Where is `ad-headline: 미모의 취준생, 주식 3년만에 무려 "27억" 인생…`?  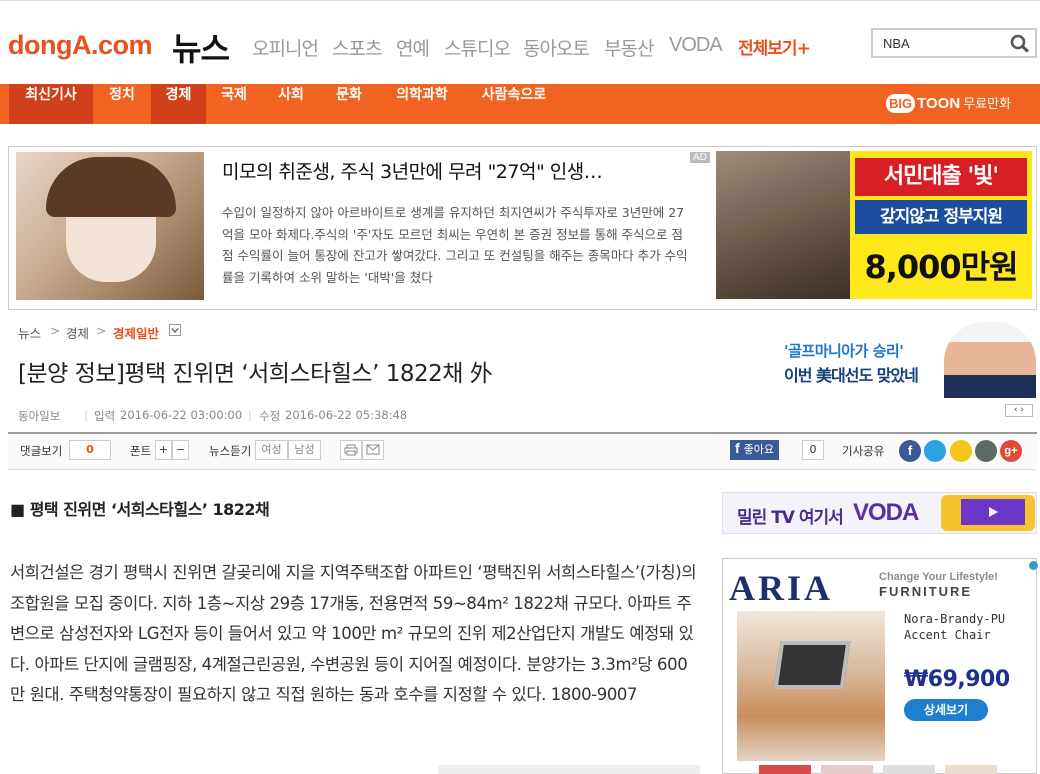
ad-headline: 미모의 취준생, 주식 3년만에 무려 "27억" 인생… is located at coordinates (412, 170).